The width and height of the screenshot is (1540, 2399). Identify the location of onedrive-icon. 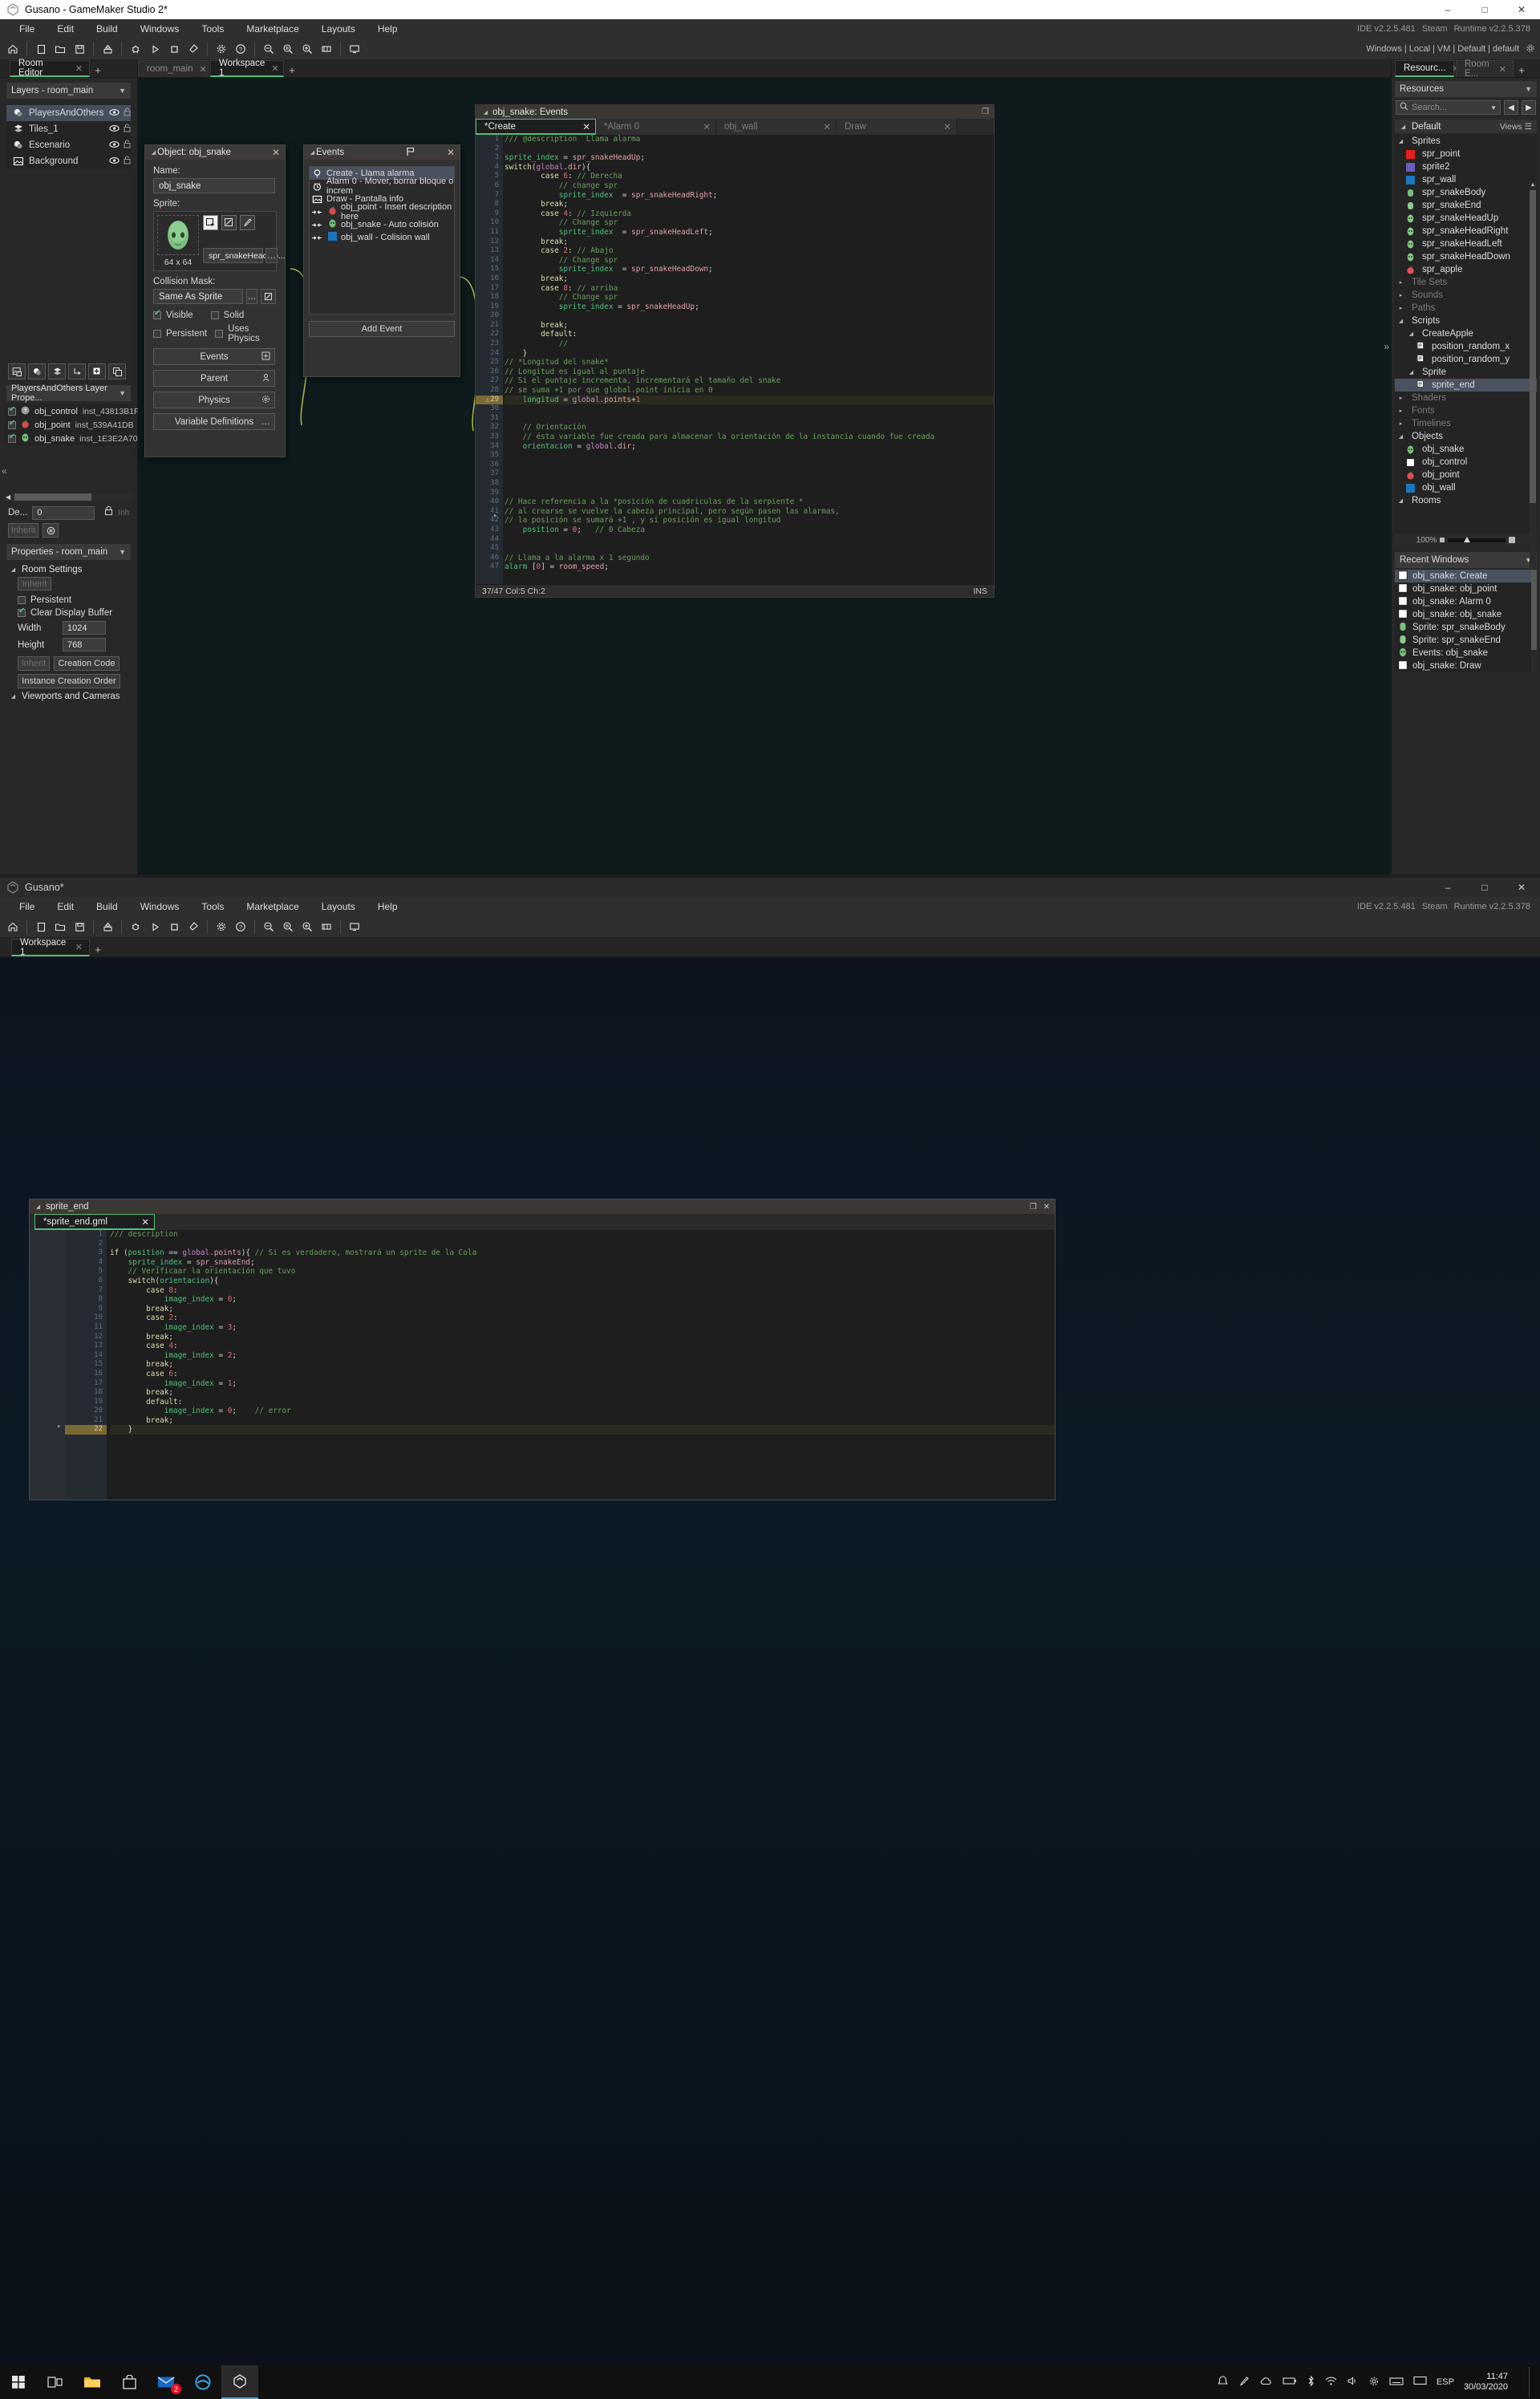
(1266, 2383).